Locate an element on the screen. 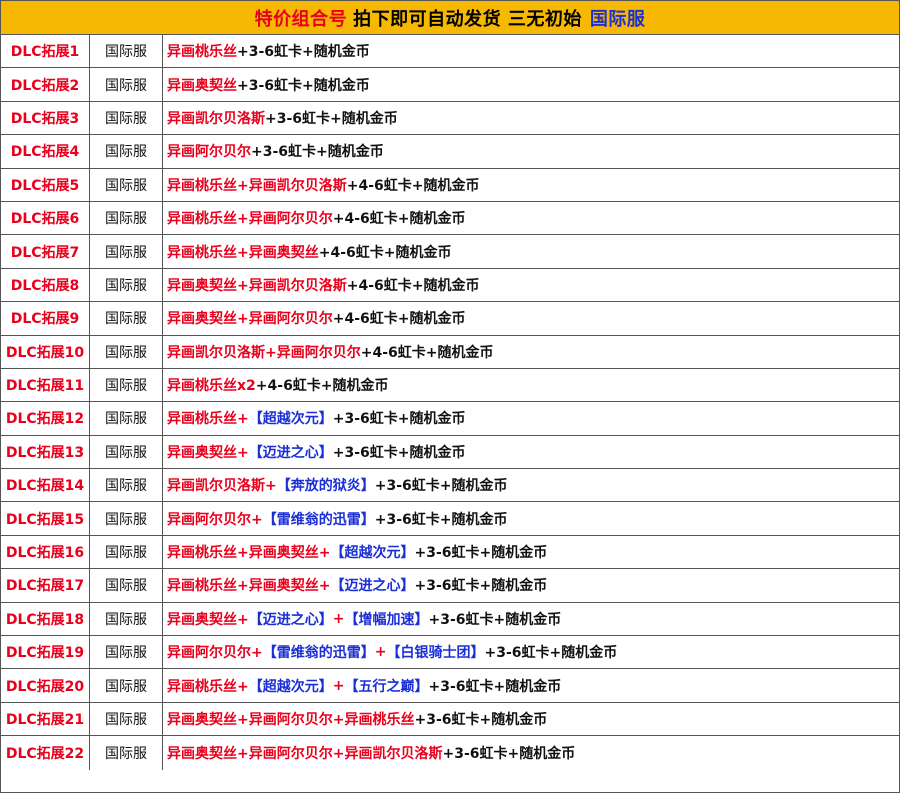 The width and height of the screenshot is (900, 793). description-segment: 异画阿尔贝尔 is located at coordinates (209, 152).